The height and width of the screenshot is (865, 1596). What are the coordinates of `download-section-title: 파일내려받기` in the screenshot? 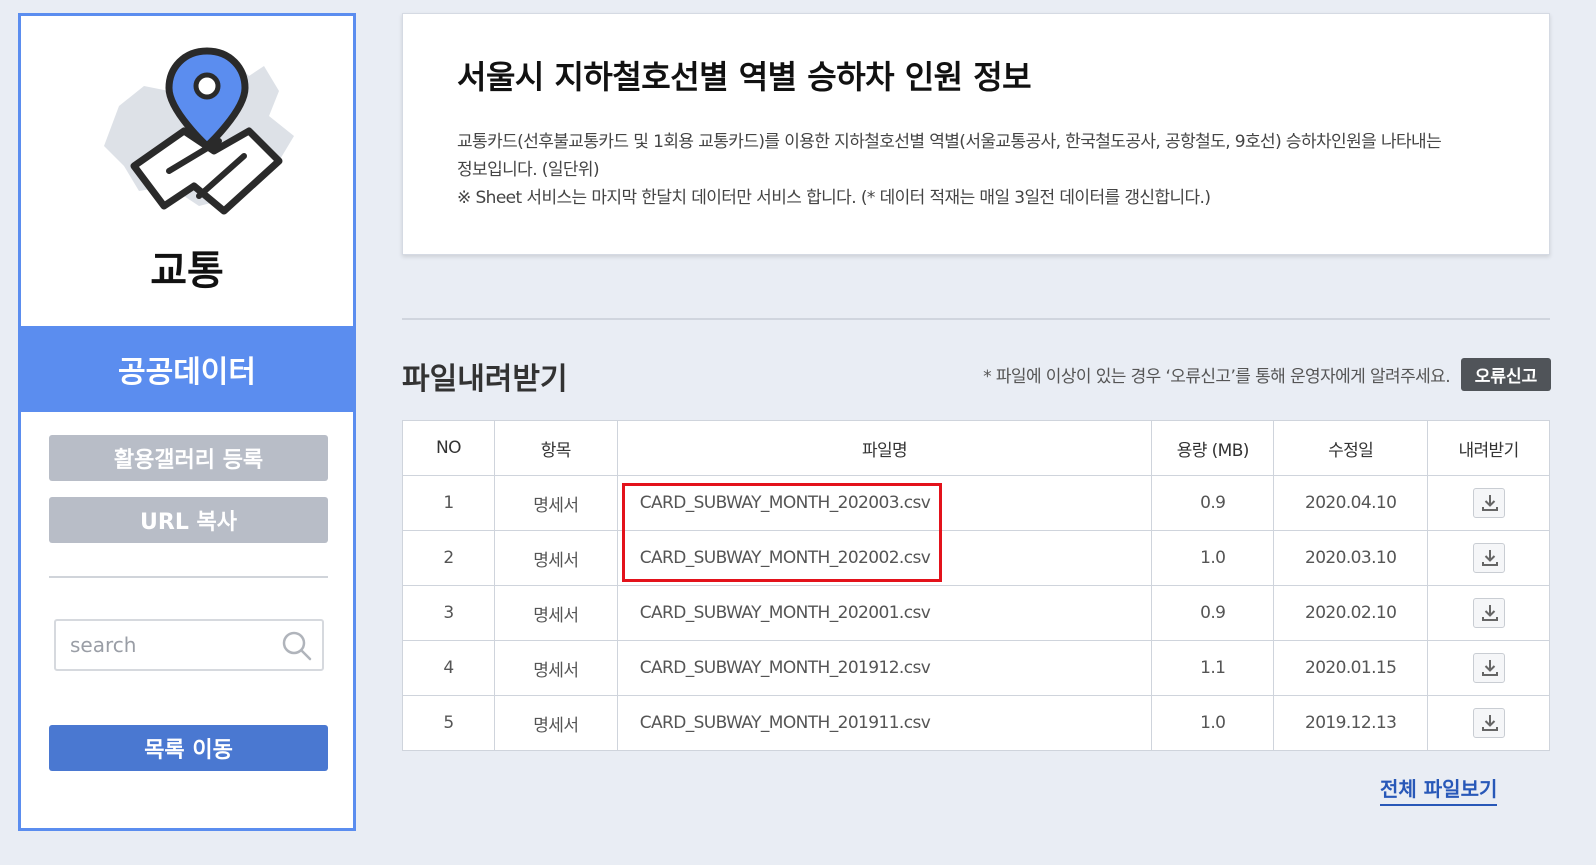 It's located at (485, 379).